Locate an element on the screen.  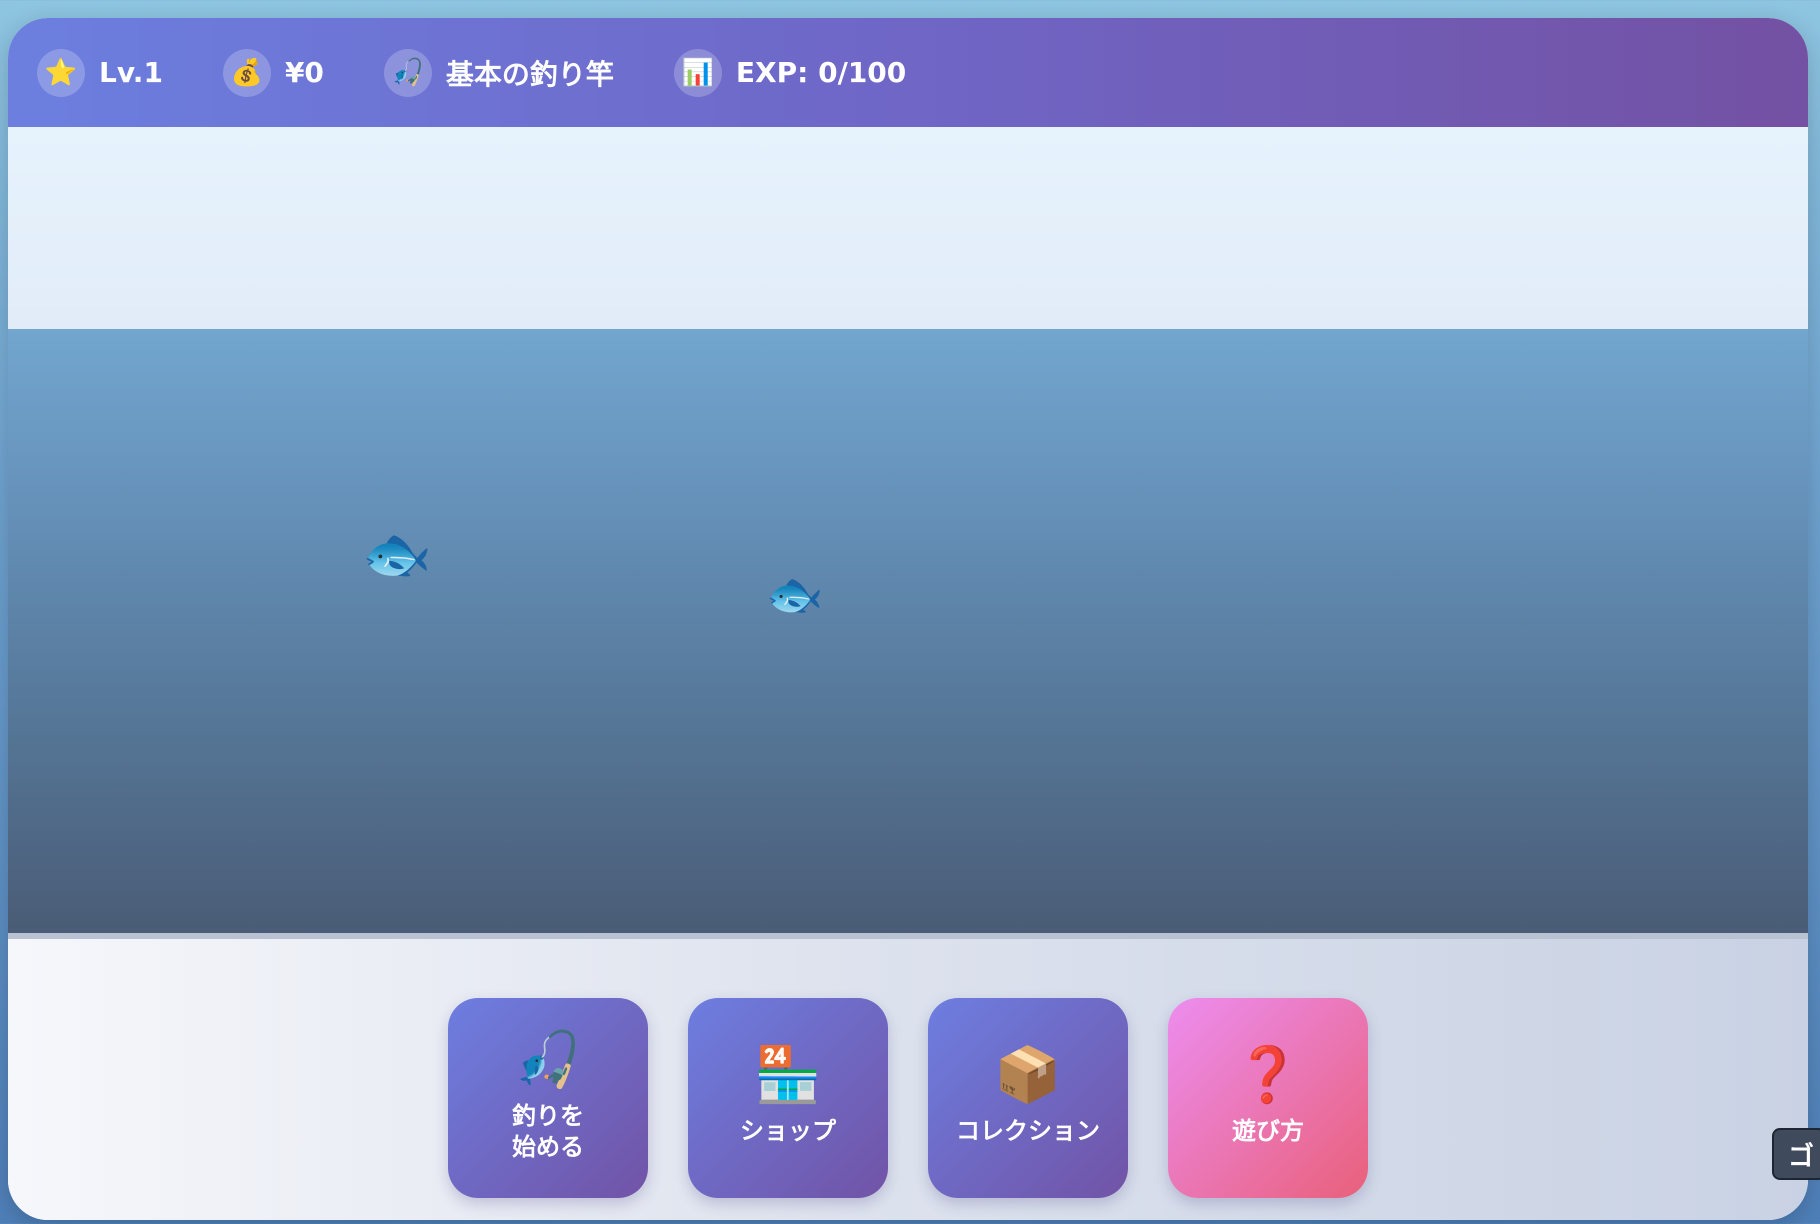
menu-button-row: 🎣 釣りを 始める 🏪 ショップ 📦 コレクション ❓ 遊び方 is located at coordinates (928, 1098).